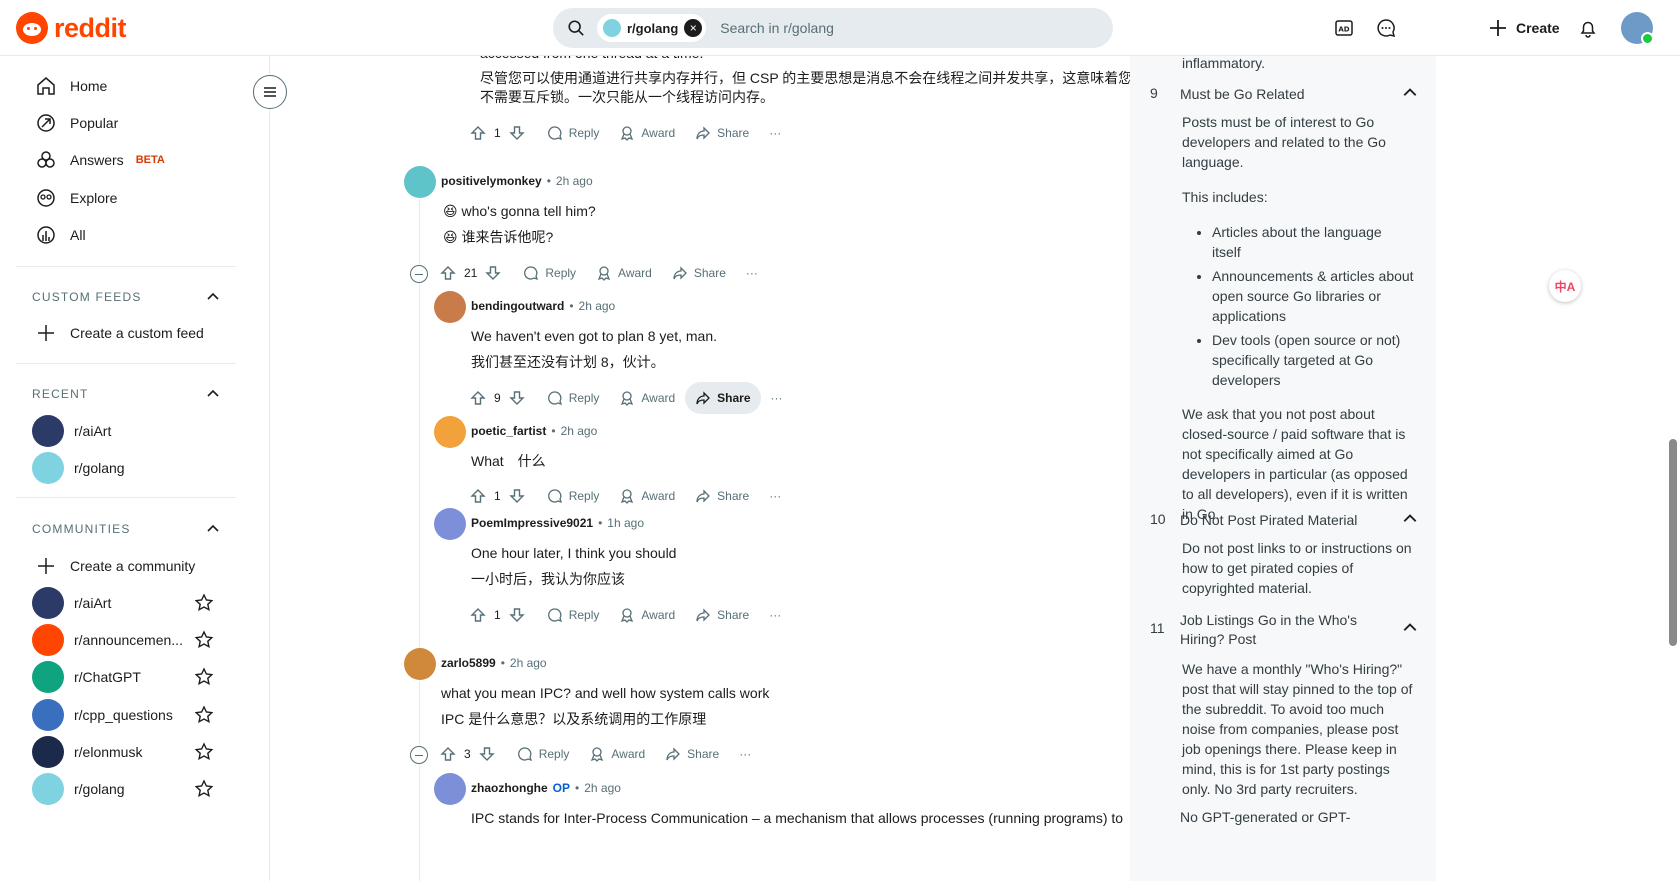 The height and width of the screenshot is (881, 1680). Describe the element at coordinates (1285, 94) in the screenshot. I see `rule-9-header: 9 Must be Go Related` at that location.